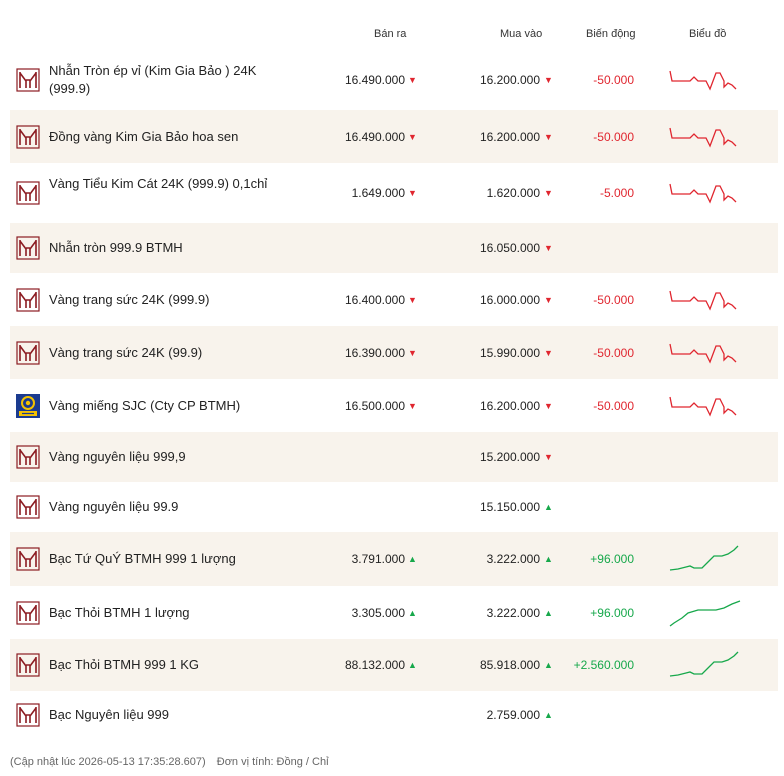 This screenshot has width=784, height=776. What do you see at coordinates (158, 183) in the screenshot?
I see `product-name: Vàng Tiểu Kim Cát 24K (999.9) 0,1chỉ` at bounding box center [158, 183].